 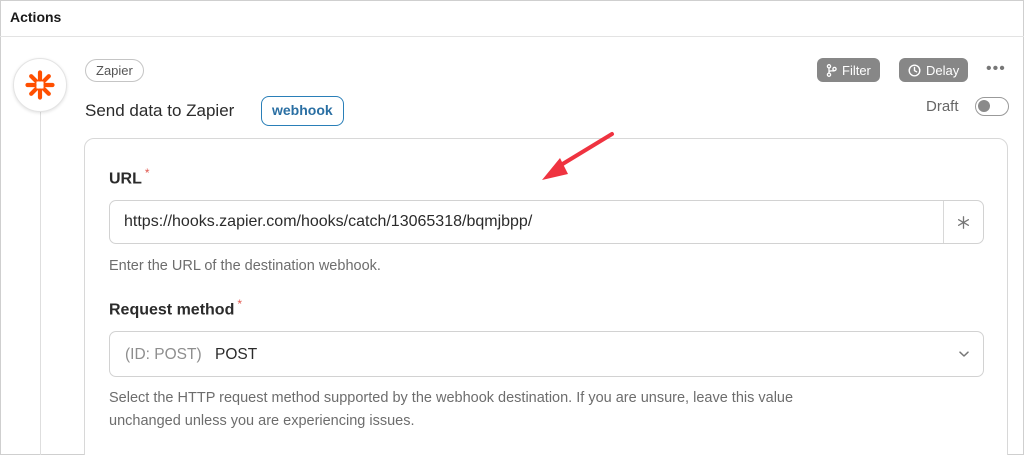 I want to click on section-title: Actions, so click(x=36, y=17).